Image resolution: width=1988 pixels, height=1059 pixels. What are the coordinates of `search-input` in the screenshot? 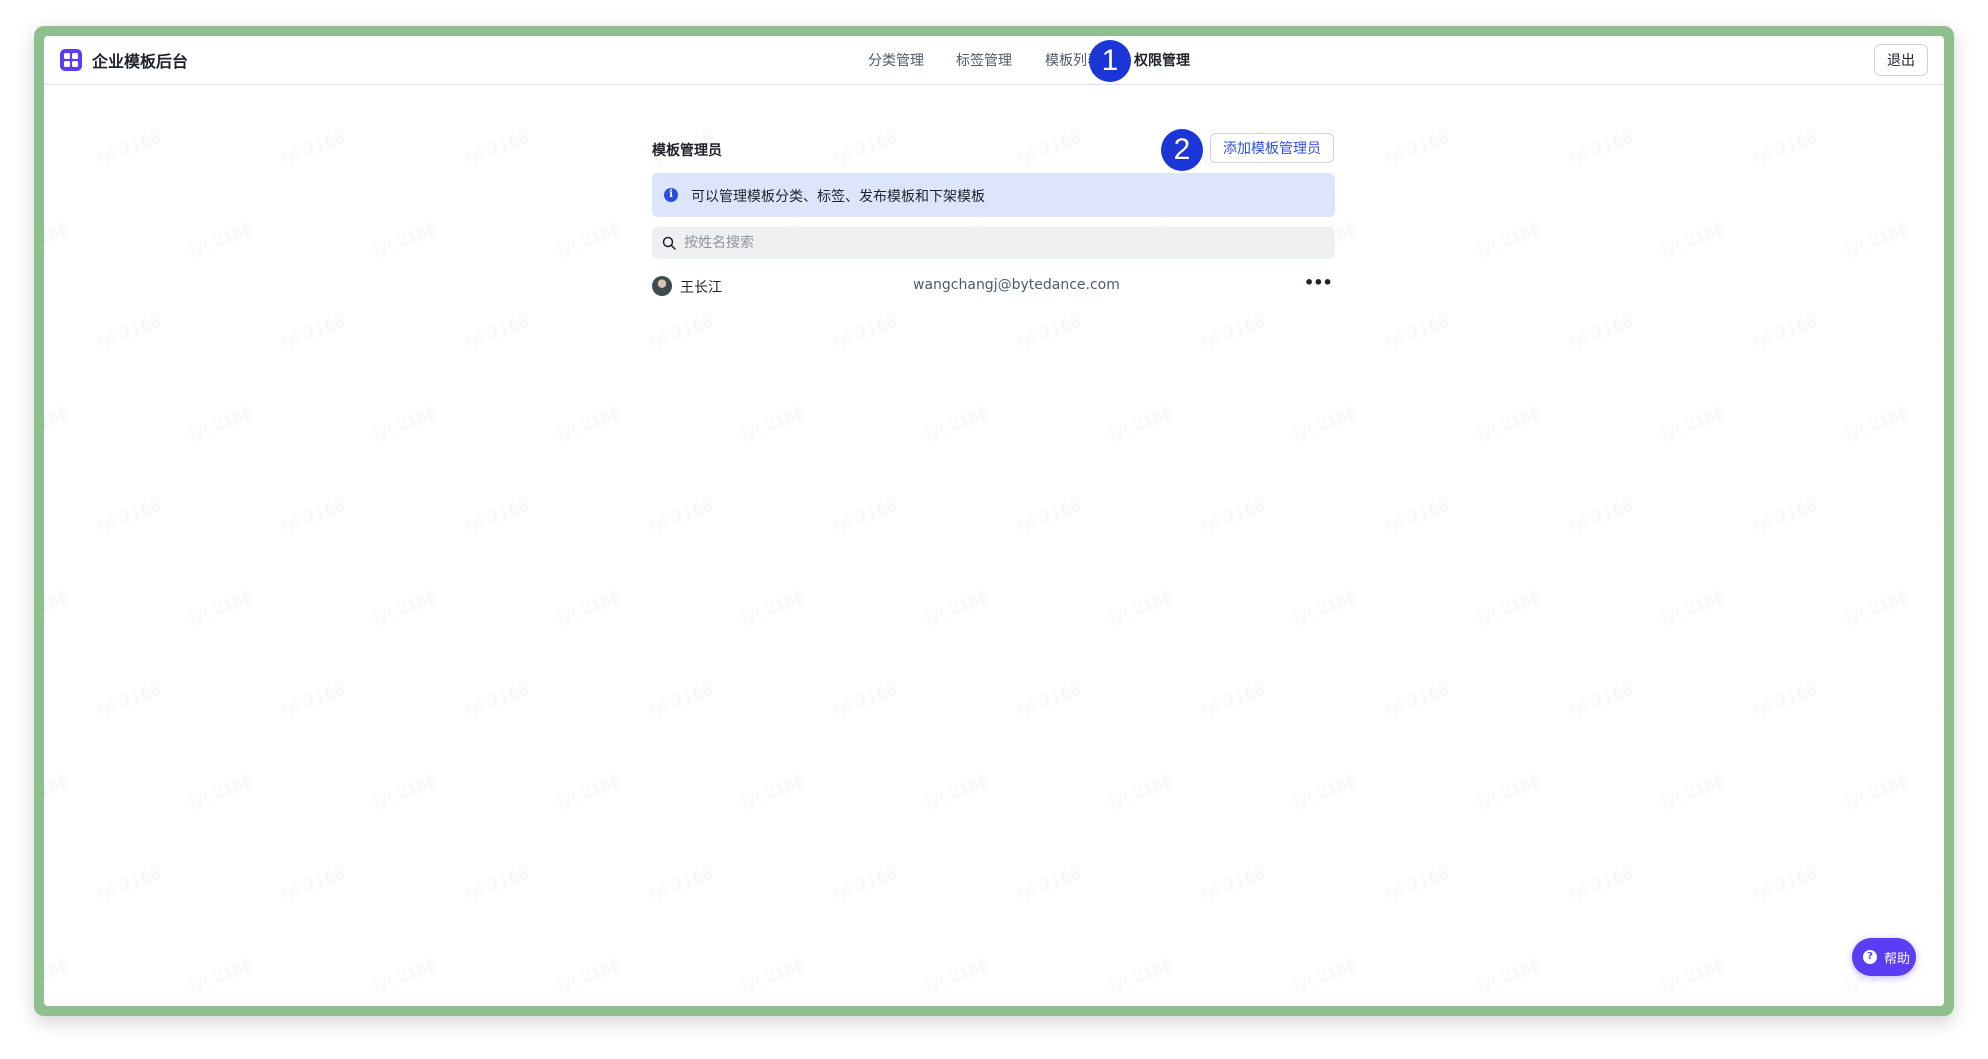 It's located at (1004, 243).